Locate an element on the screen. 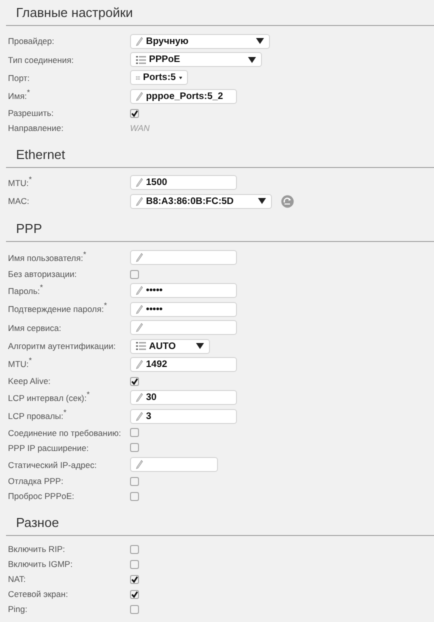  dropdown: PPPoE is located at coordinates (196, 60).